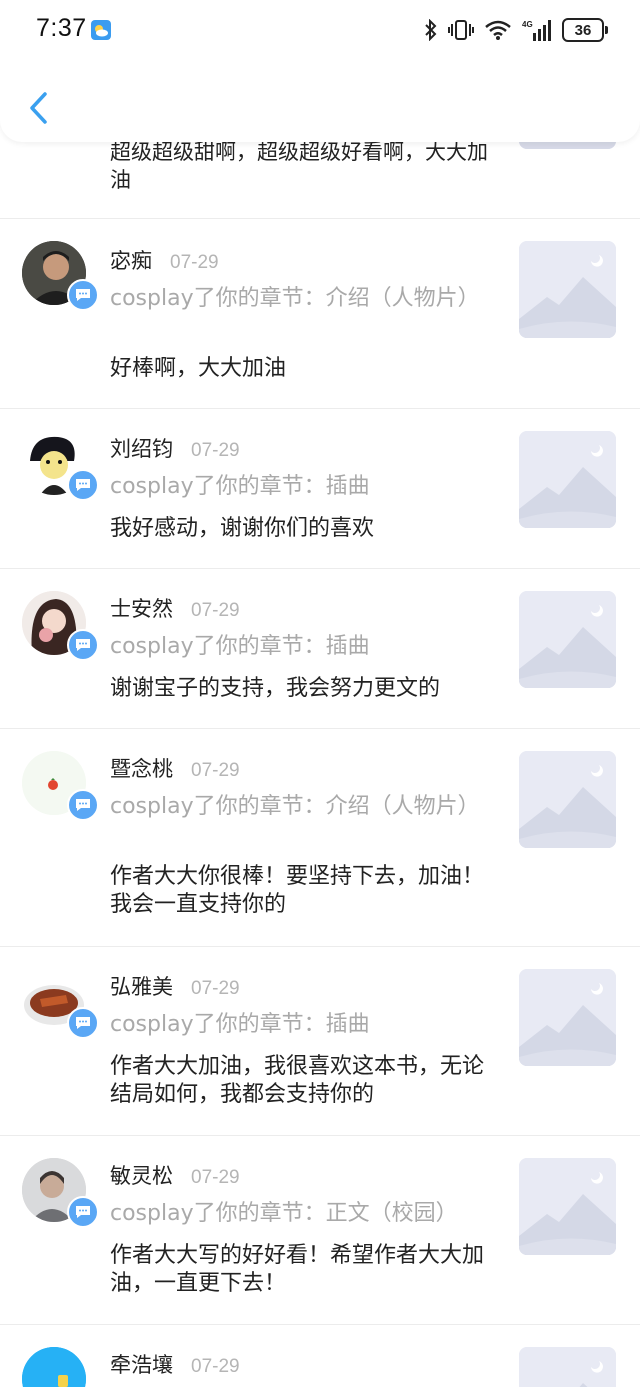 The width and height of the screenshot is (640, 1387). What do you see at coordinates (284, 1213) in the screenshot?
I see `action-text: cosplay了你的章节：正文（校园）` at bounding box center [284, 1213].